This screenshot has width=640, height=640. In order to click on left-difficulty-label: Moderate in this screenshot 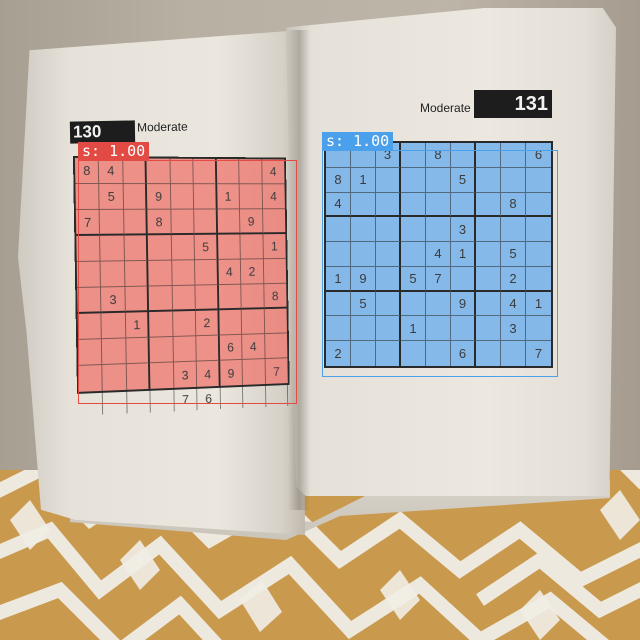, I will do `click(162, 127)`.